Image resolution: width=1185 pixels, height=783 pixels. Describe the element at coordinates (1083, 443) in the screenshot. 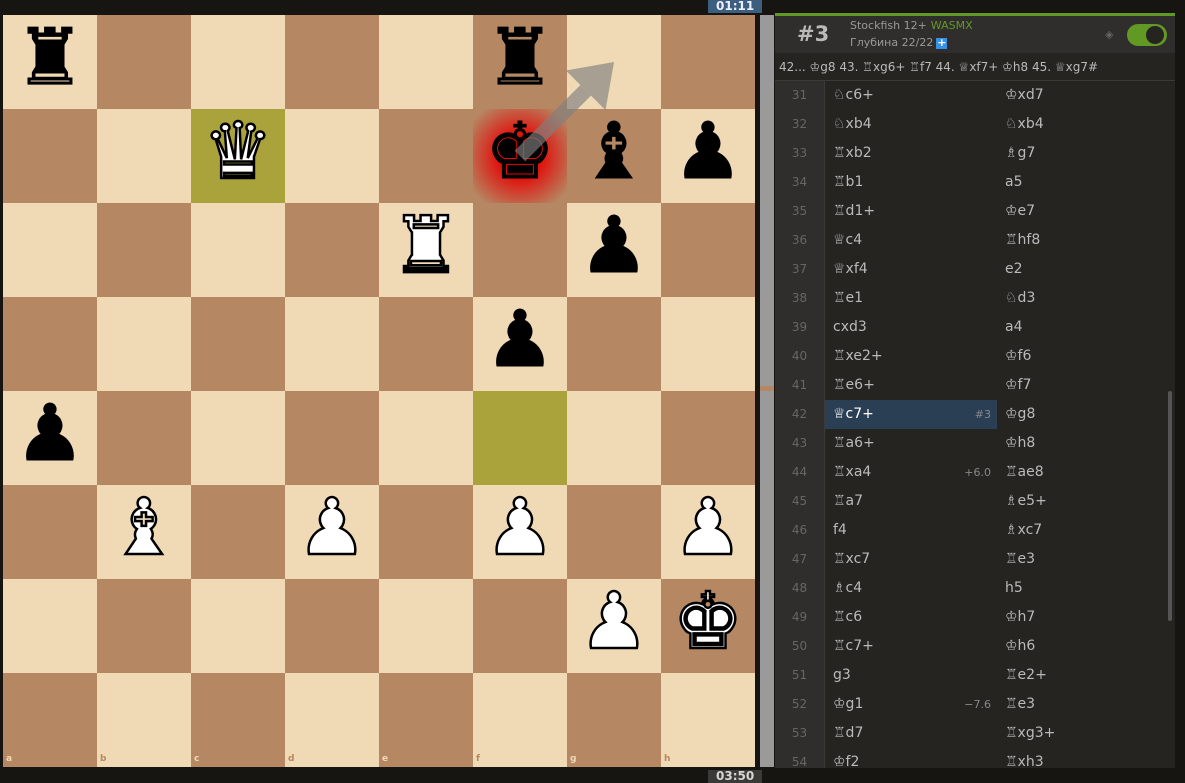

I see `black-move: ♔h8` at that location.